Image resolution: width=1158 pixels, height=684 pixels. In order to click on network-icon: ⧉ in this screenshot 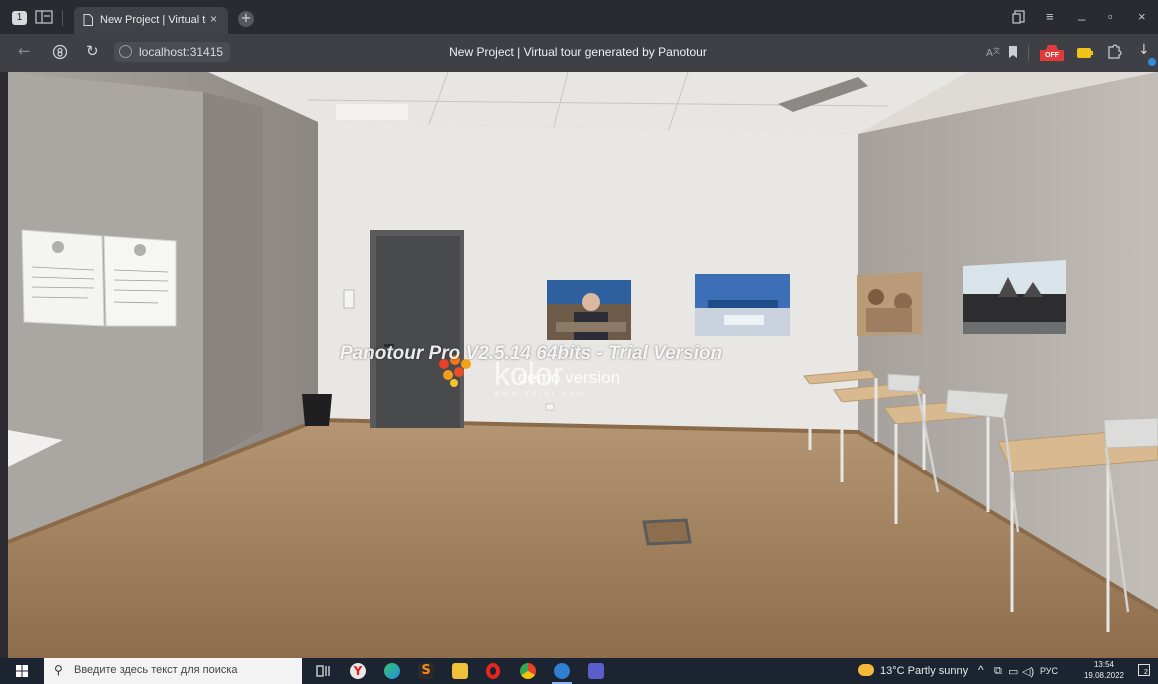, I will do `click(998, 671)`.